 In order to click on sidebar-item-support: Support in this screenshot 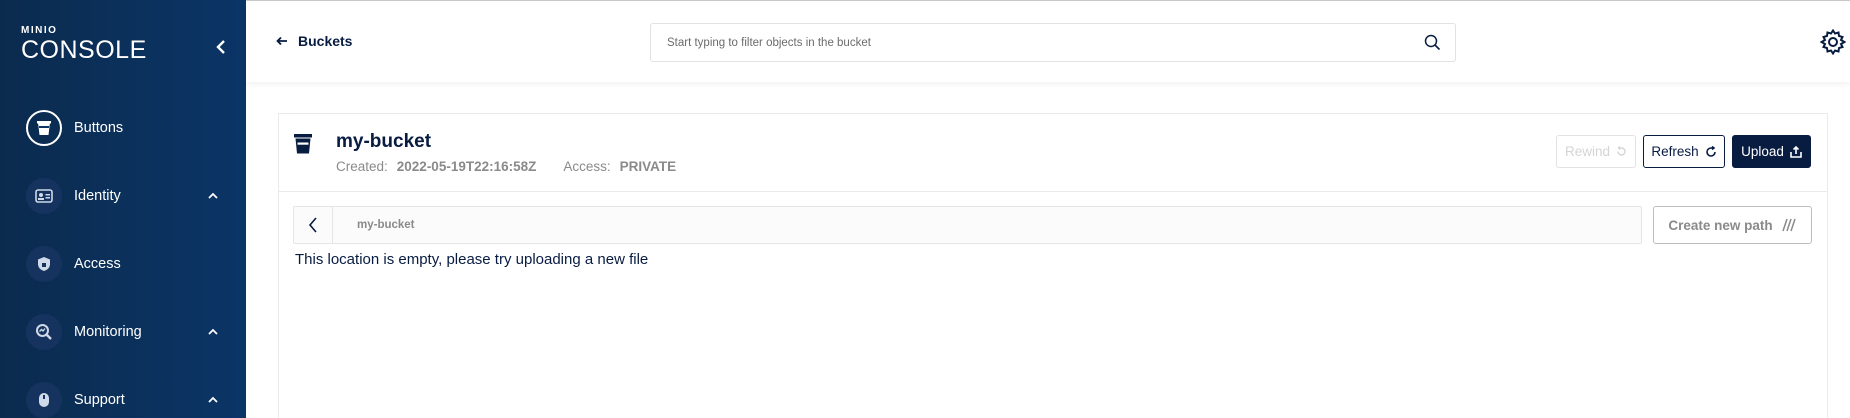, I will do `click(123, 395)`.